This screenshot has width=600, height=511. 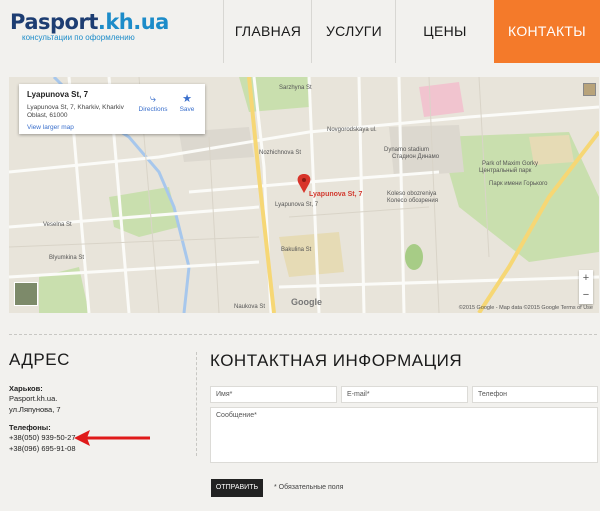 I want to click on street-label: Bakulina St, so click(x=296, y=250).